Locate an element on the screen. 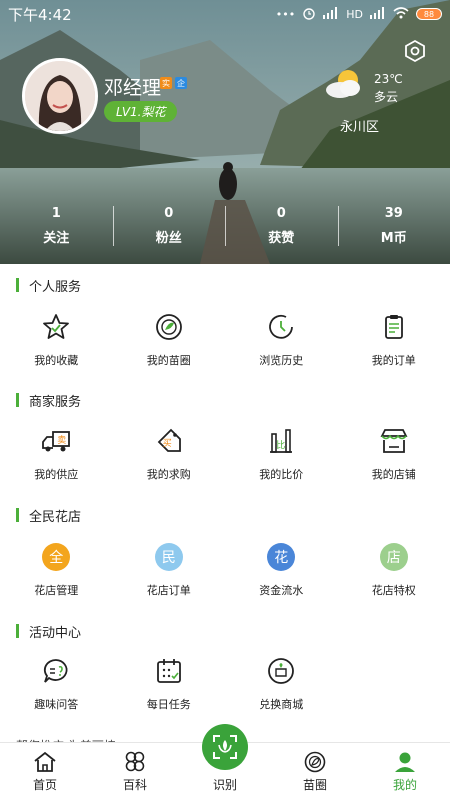 The width and height of the screenshot is (450, 800). notification-dots: ••• is located at coordinates (285, 14).